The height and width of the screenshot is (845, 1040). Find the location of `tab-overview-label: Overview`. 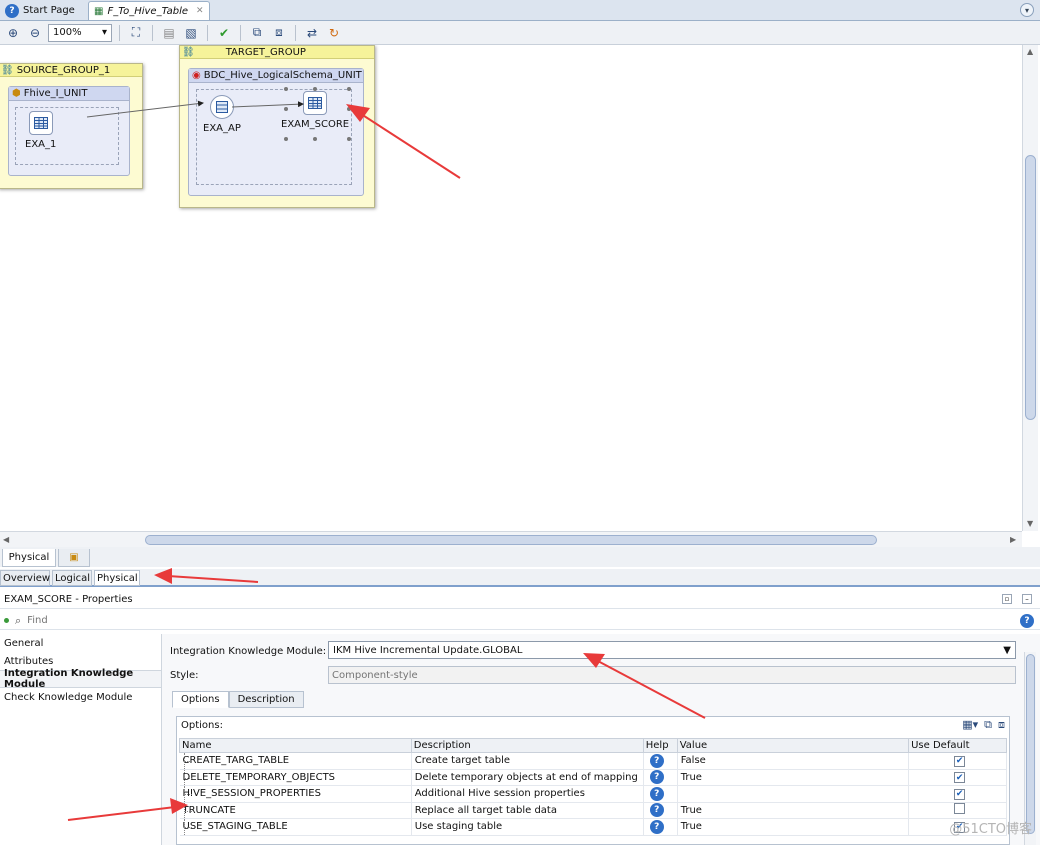

tab-overview-label: Overview is located at coordinates (27, 578).